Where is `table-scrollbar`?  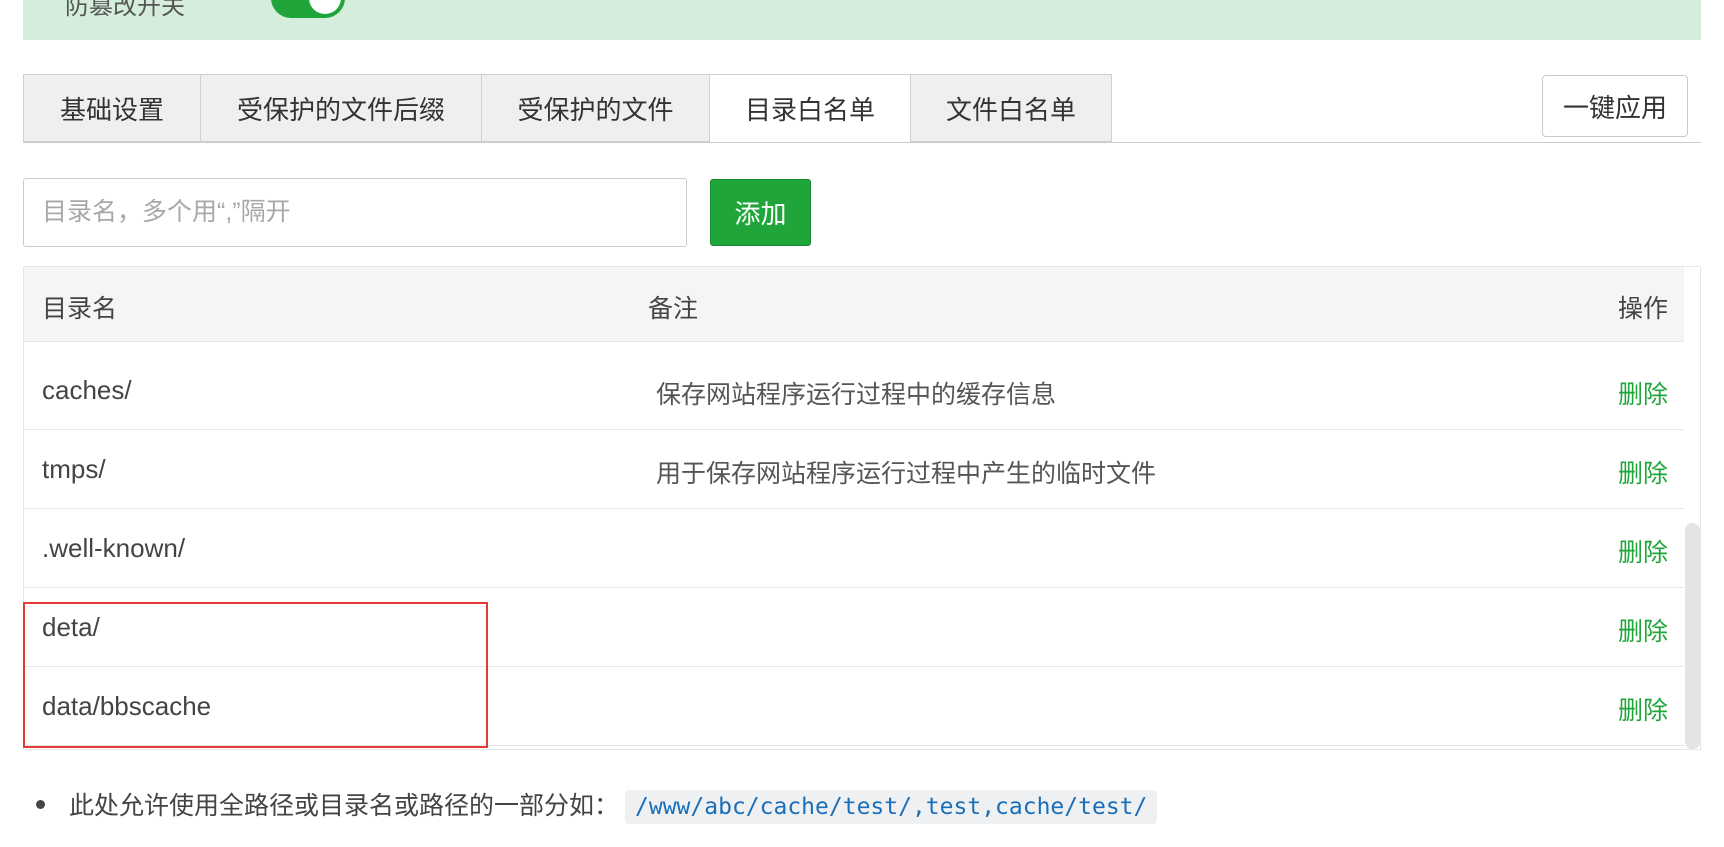
table-scrollbar is located at coordinates (1692, 636).